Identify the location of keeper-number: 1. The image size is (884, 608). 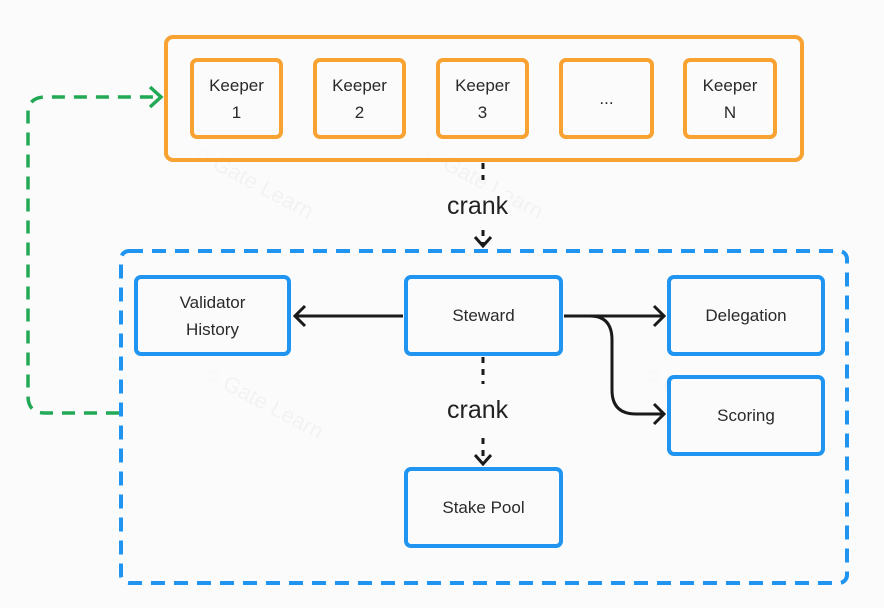
(236, 112).